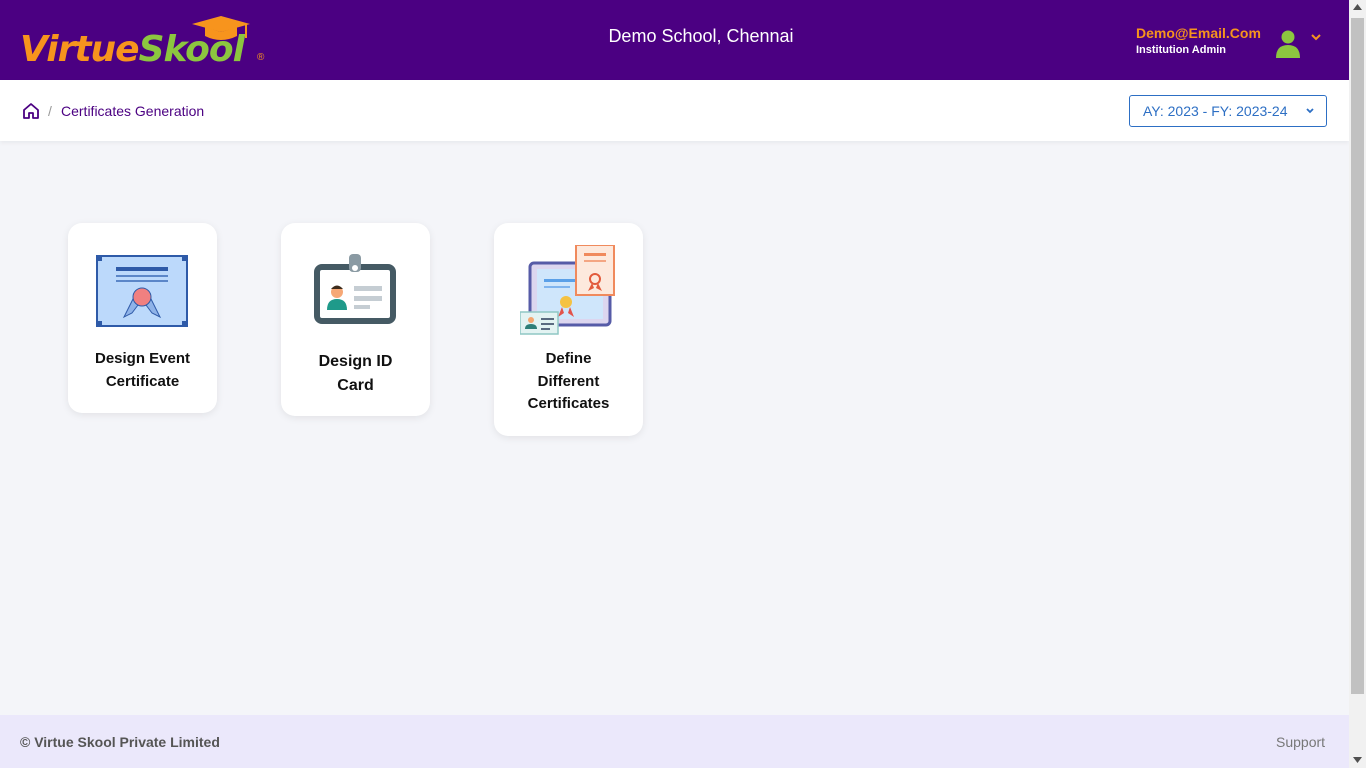 The image size is (1366, 768). What do you see at coordinates (1198, 33) in the screenshot?
I see `user-email: Demo@Email.Com` at bounding box center [1198, 33].